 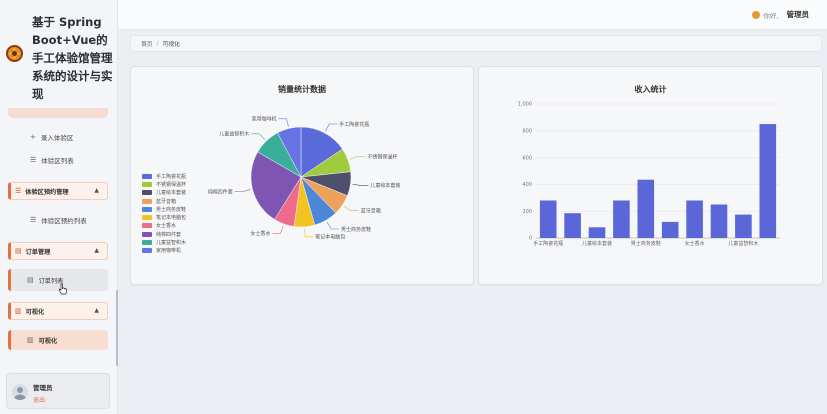 I want to click on brand: 基于 Spring Boot+Vue的手工体验馆管理系统的设计与实现, so click(x=59, y=52).